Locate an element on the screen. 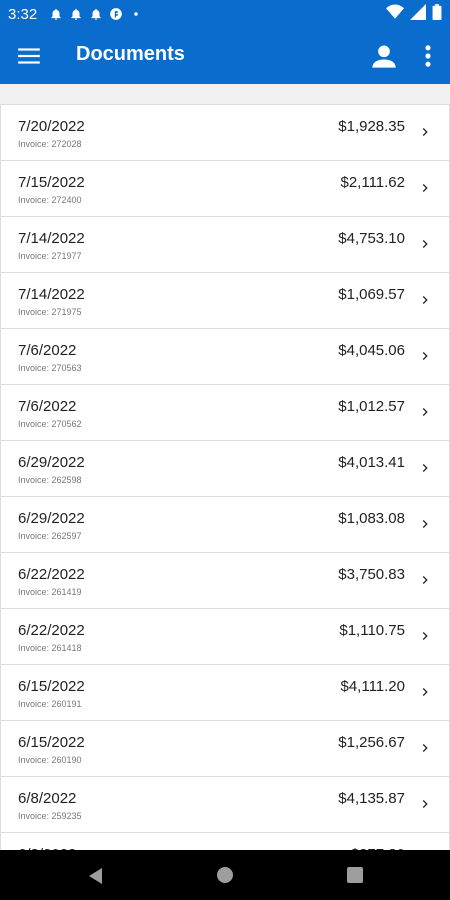 The width and height of the screenshot is (450, 900). page-title: Documents is located at coordinates (130, 54).